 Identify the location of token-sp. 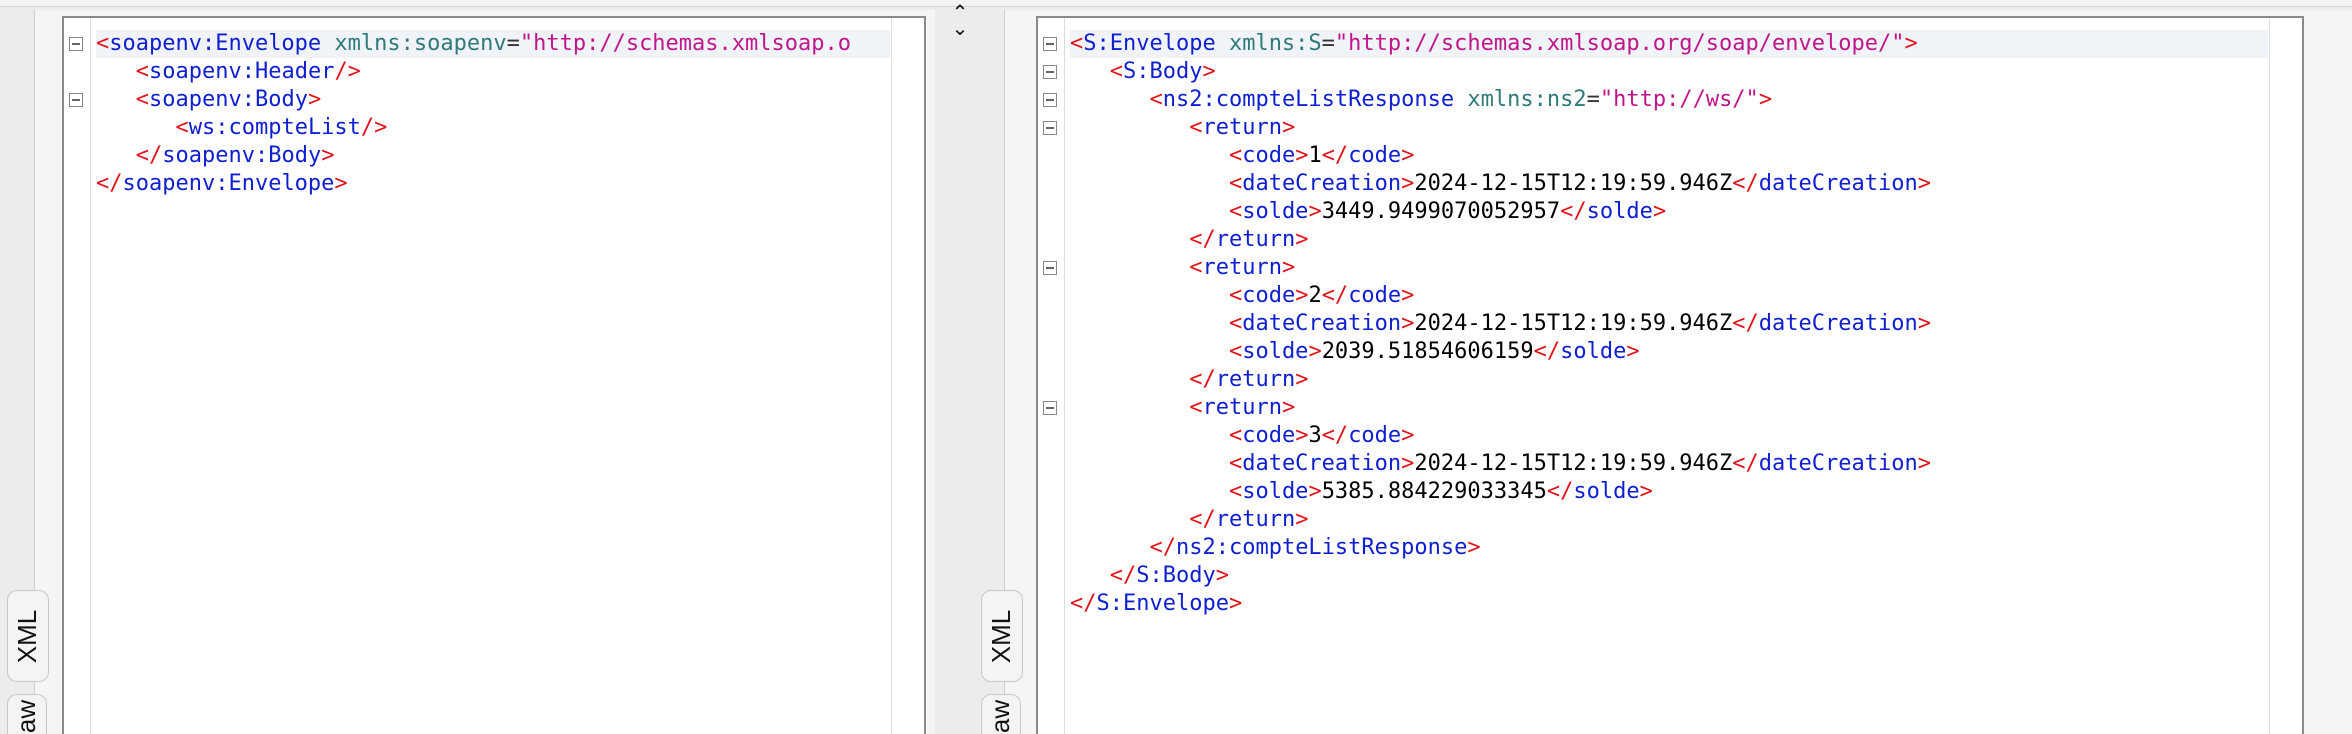
(1222, 43).